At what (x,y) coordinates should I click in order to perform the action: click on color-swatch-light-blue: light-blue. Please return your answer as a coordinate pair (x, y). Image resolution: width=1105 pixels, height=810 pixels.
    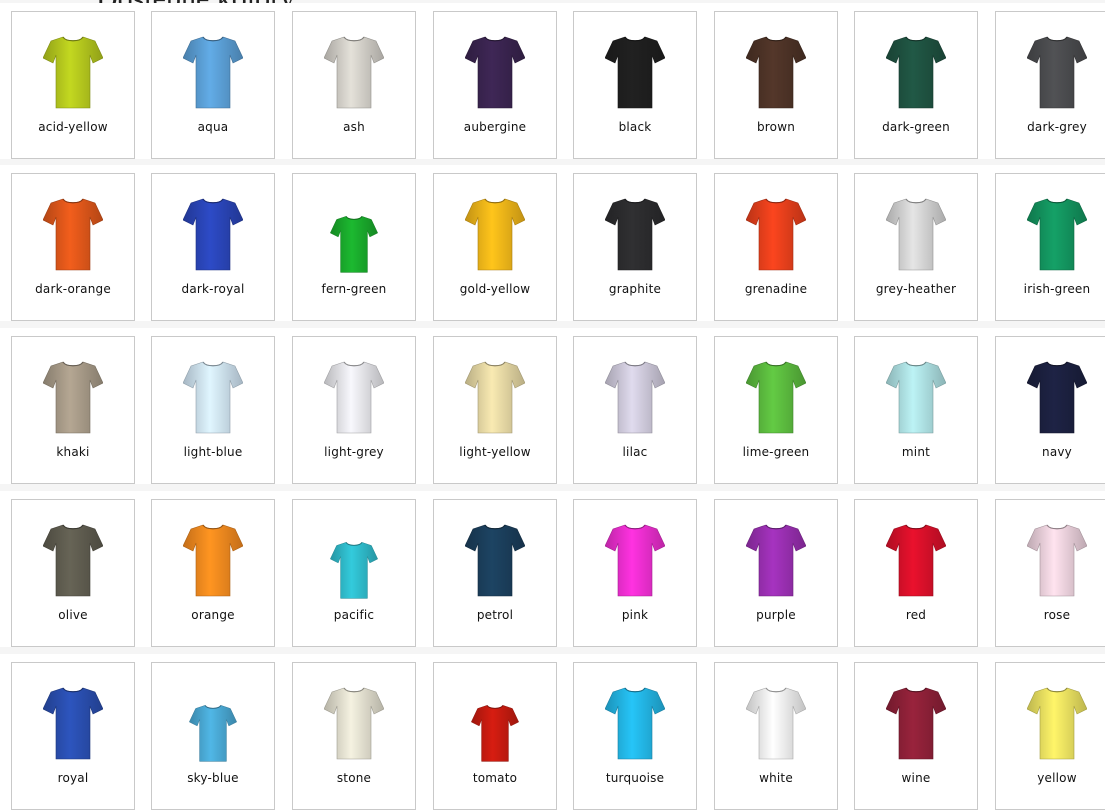
    Looking at the image, I should click on (213, 410).